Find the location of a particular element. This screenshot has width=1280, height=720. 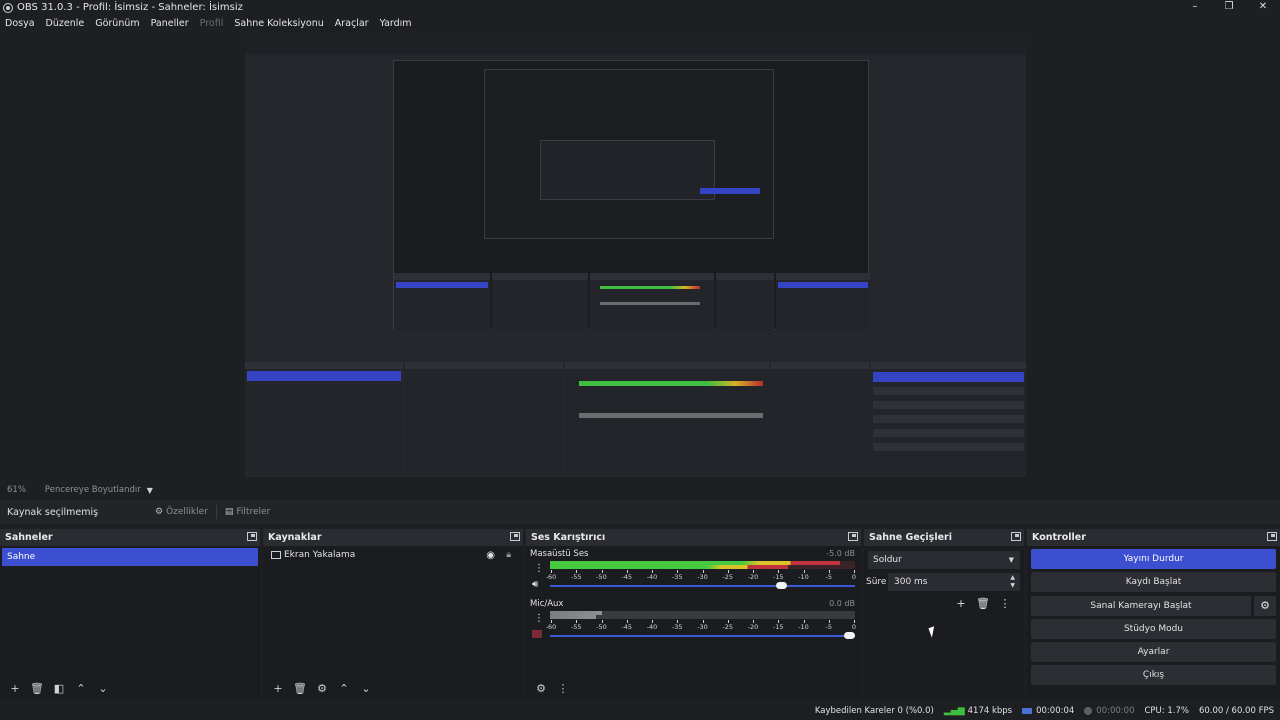

volume-meter is located at coordinates (702, 615).